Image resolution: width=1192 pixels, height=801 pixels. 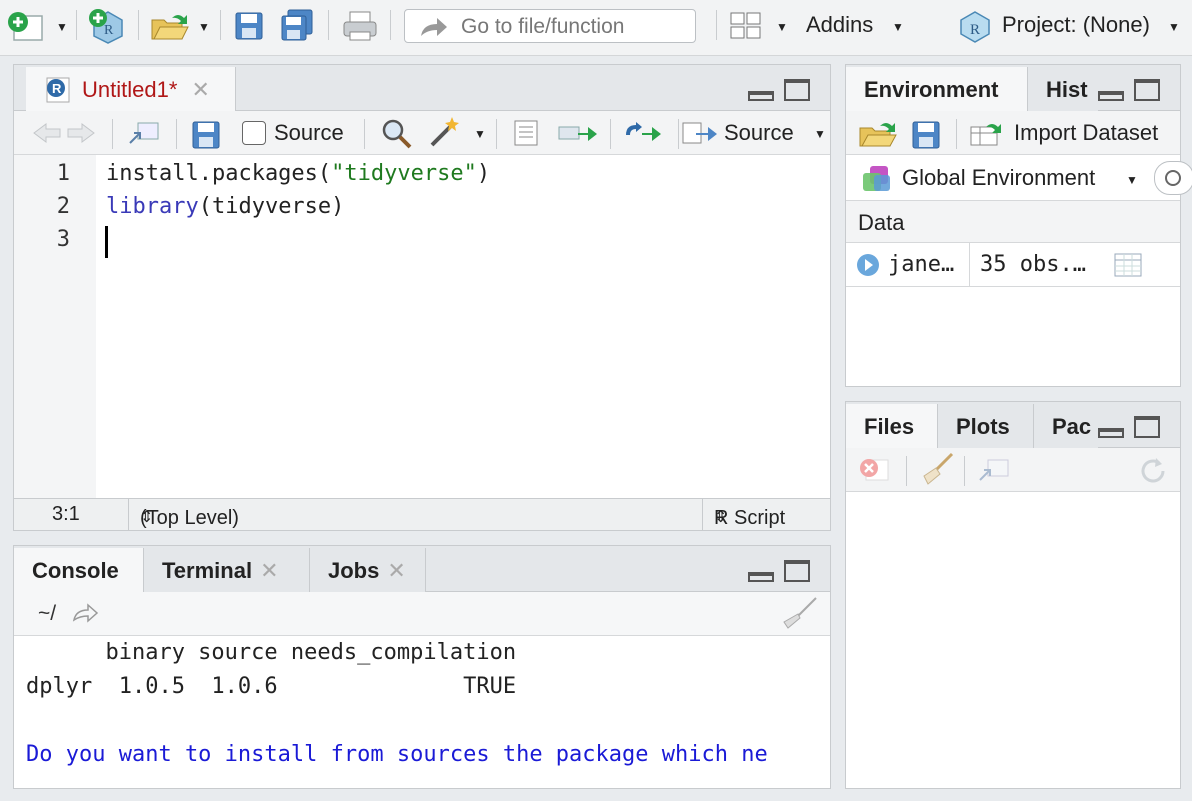 What do you see at coordinates (446, 132) in the screenshot?
I see `code-tools-wand-icon` at bounding box center [446, 132].